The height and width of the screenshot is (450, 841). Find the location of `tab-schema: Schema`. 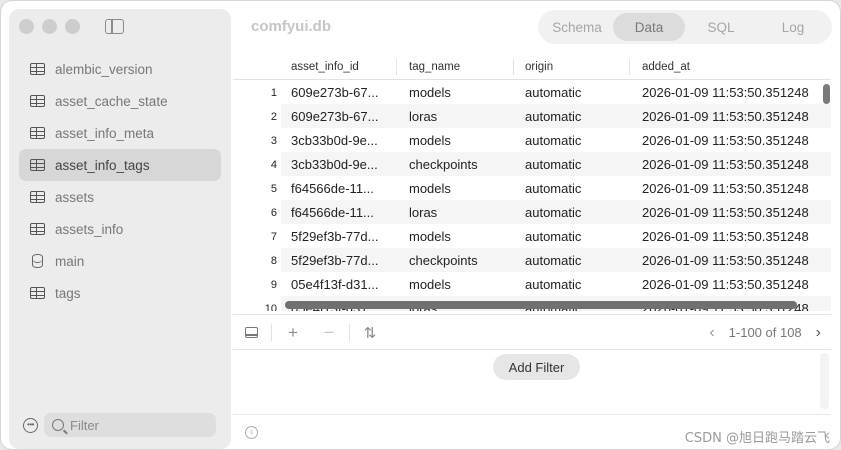

tab-schema: Schema is located at coordinates (577, 27).